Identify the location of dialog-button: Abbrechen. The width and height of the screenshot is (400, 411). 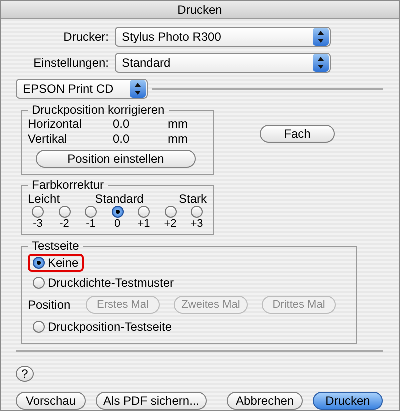
(265, 401).